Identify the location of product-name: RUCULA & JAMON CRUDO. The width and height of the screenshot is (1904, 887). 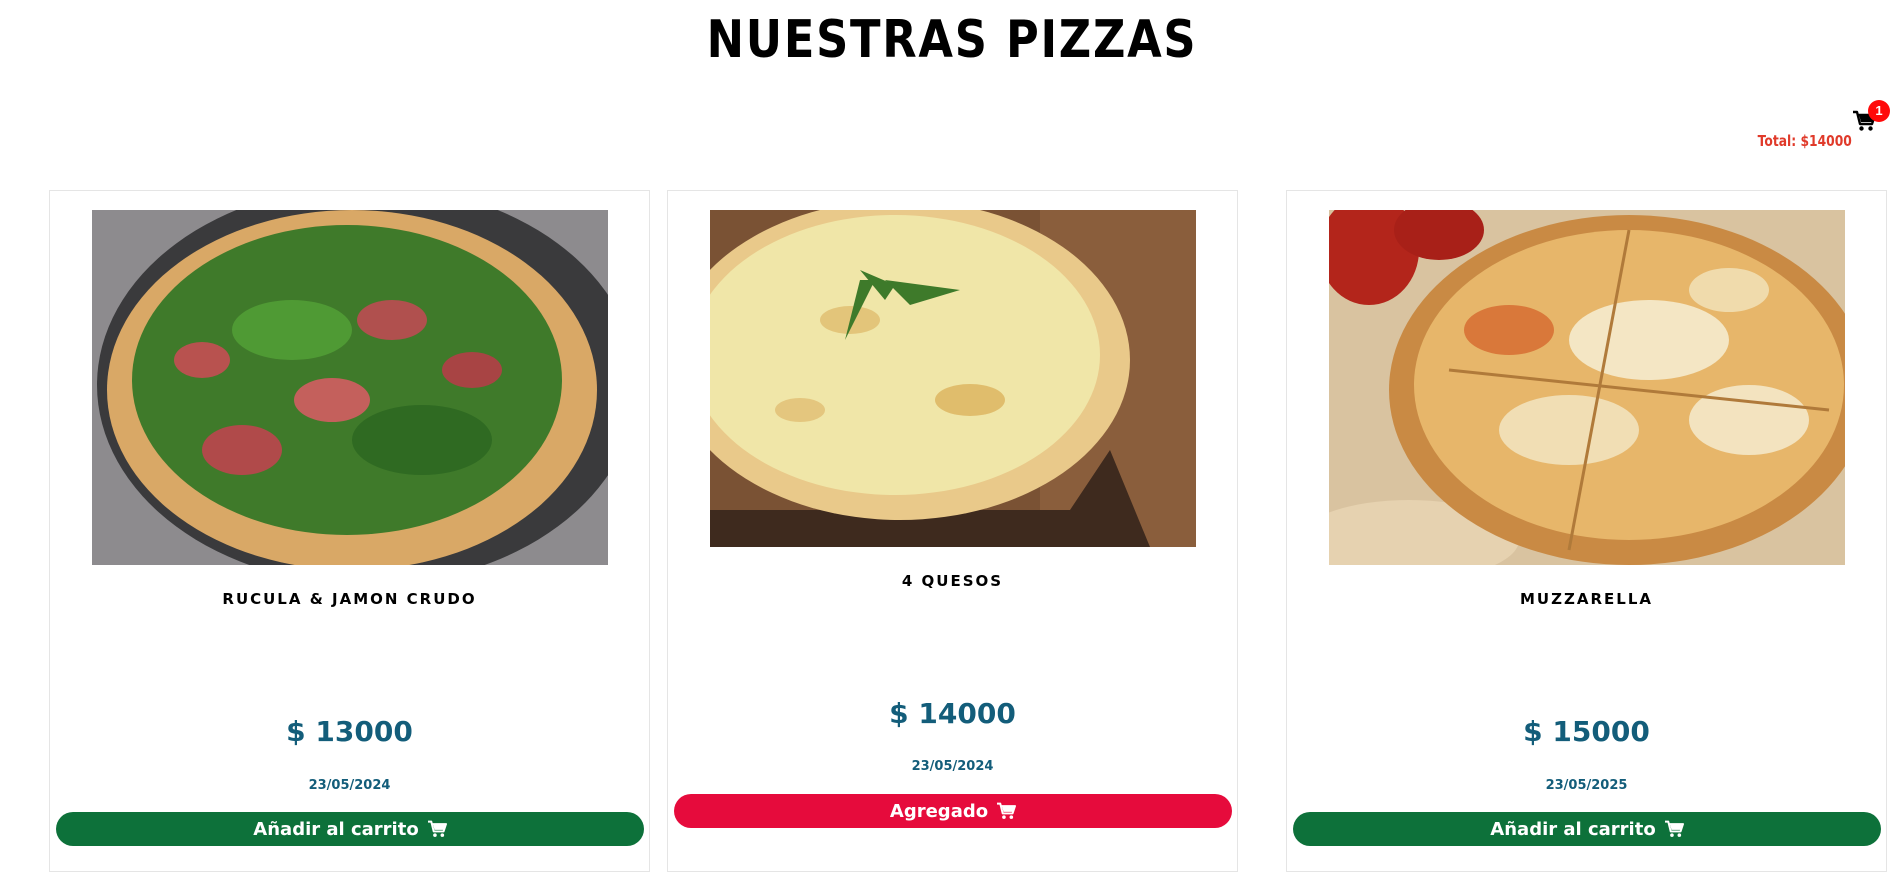
(349, 599).